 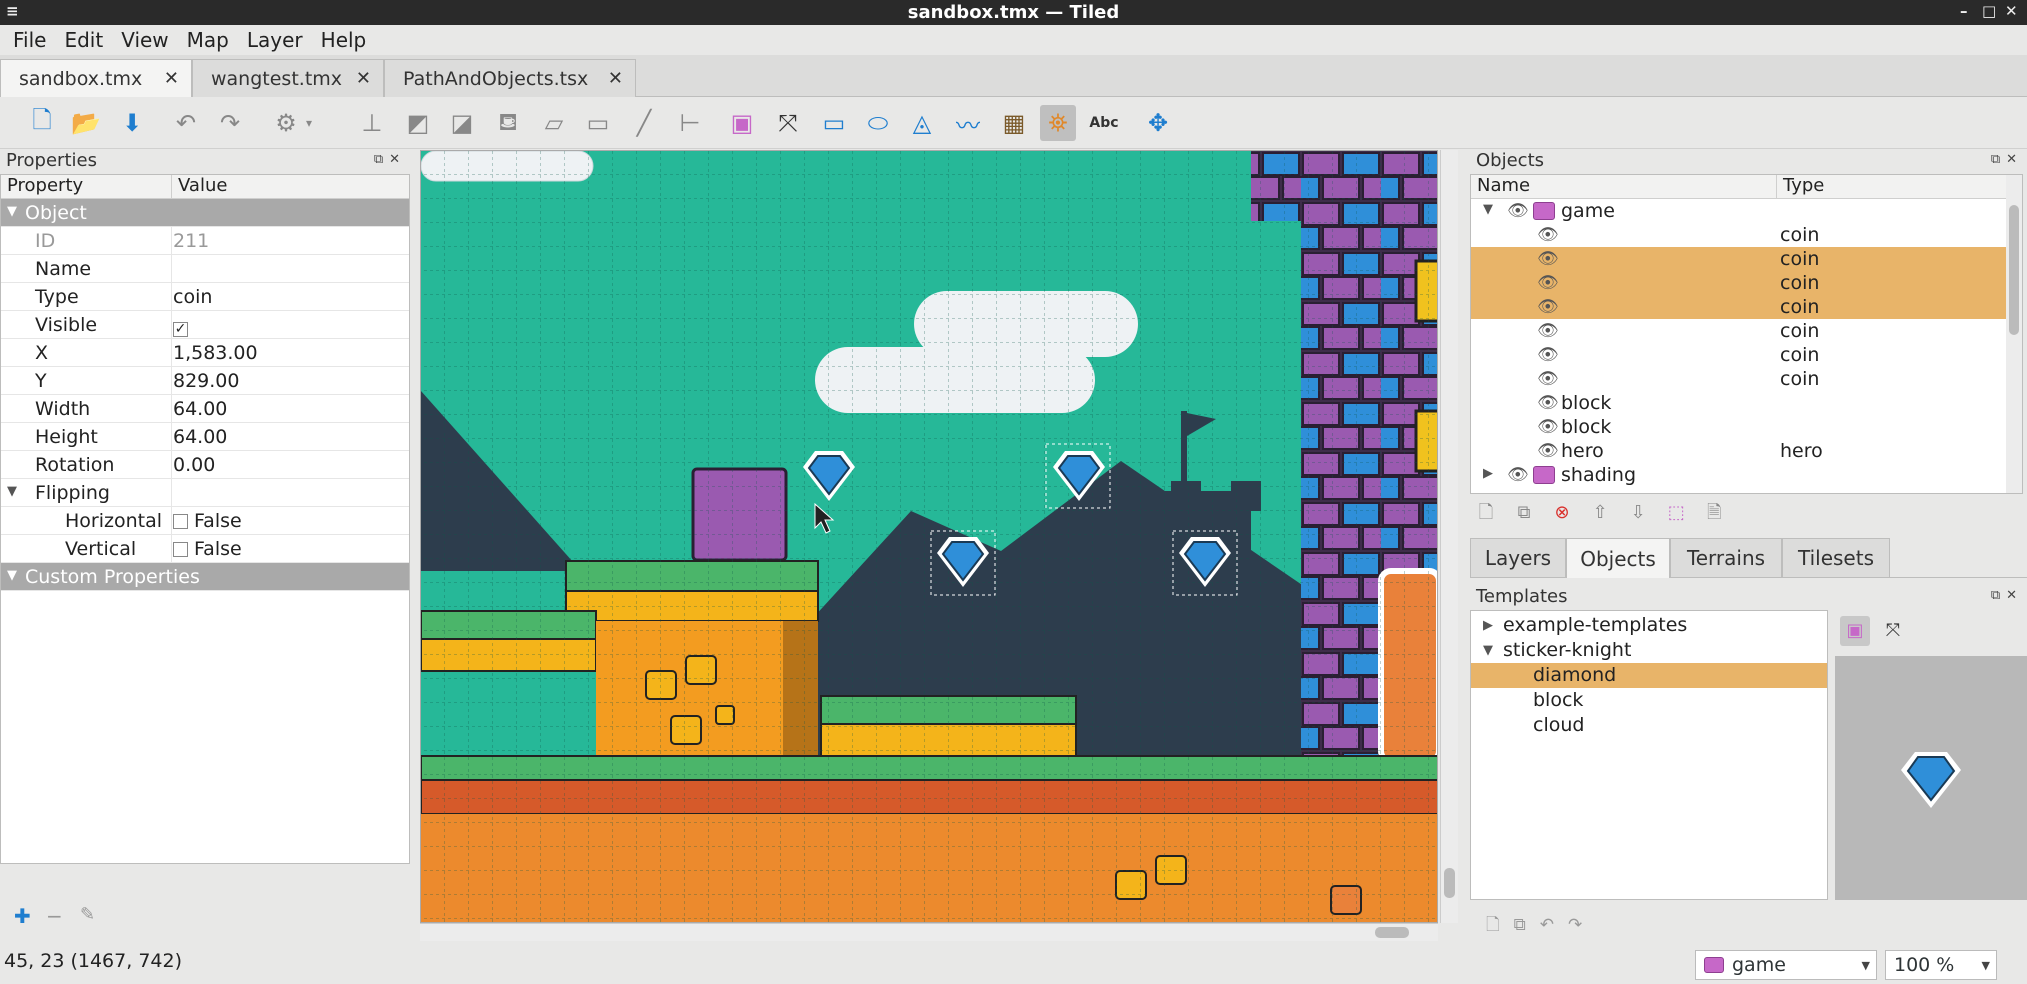 What do you see at coordinates (1524, 512) in the screenshot?
I see `duplicate-object-icon: ⧉` at bounding box center [1524, 512].